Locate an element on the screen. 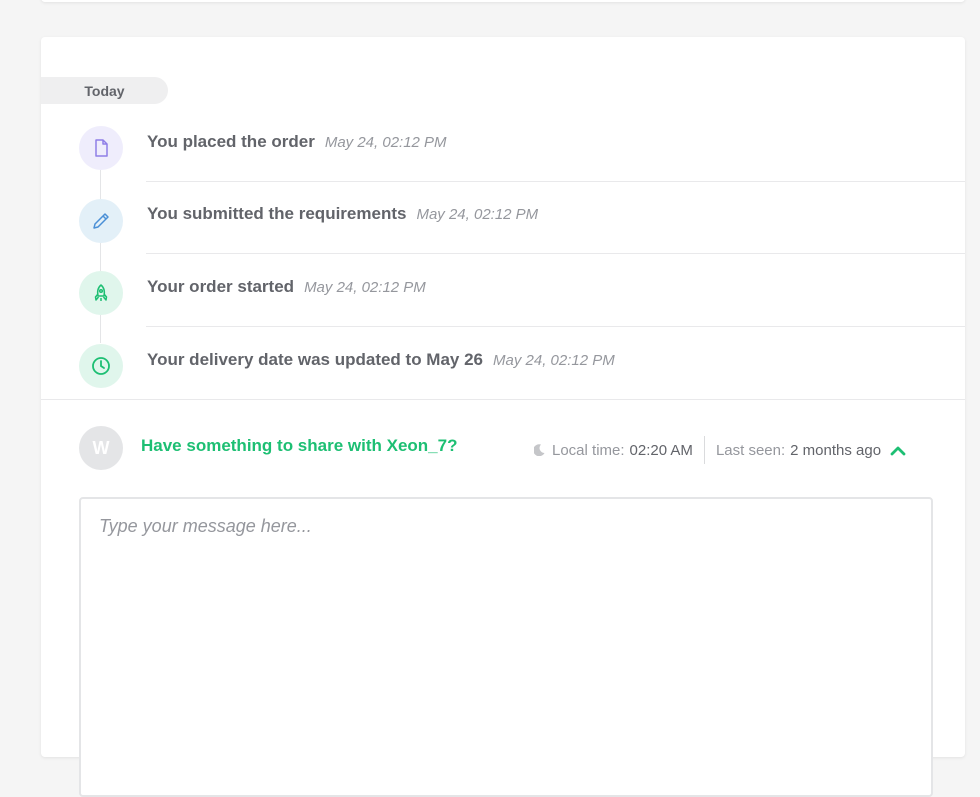  moon-icon is located at coordinates (539, 450).